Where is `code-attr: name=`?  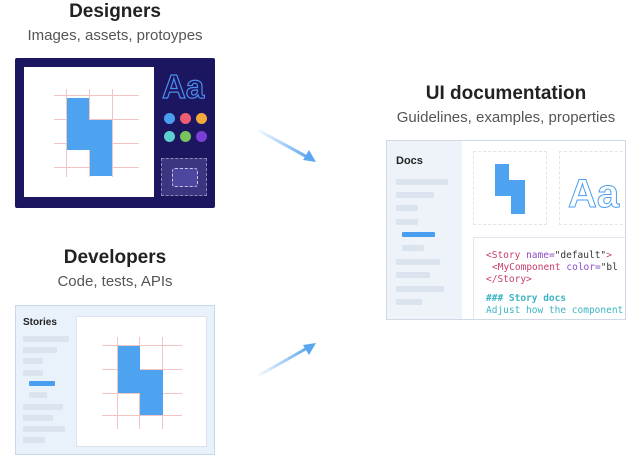
code-attr: name= is located at coordinates (540, 255).